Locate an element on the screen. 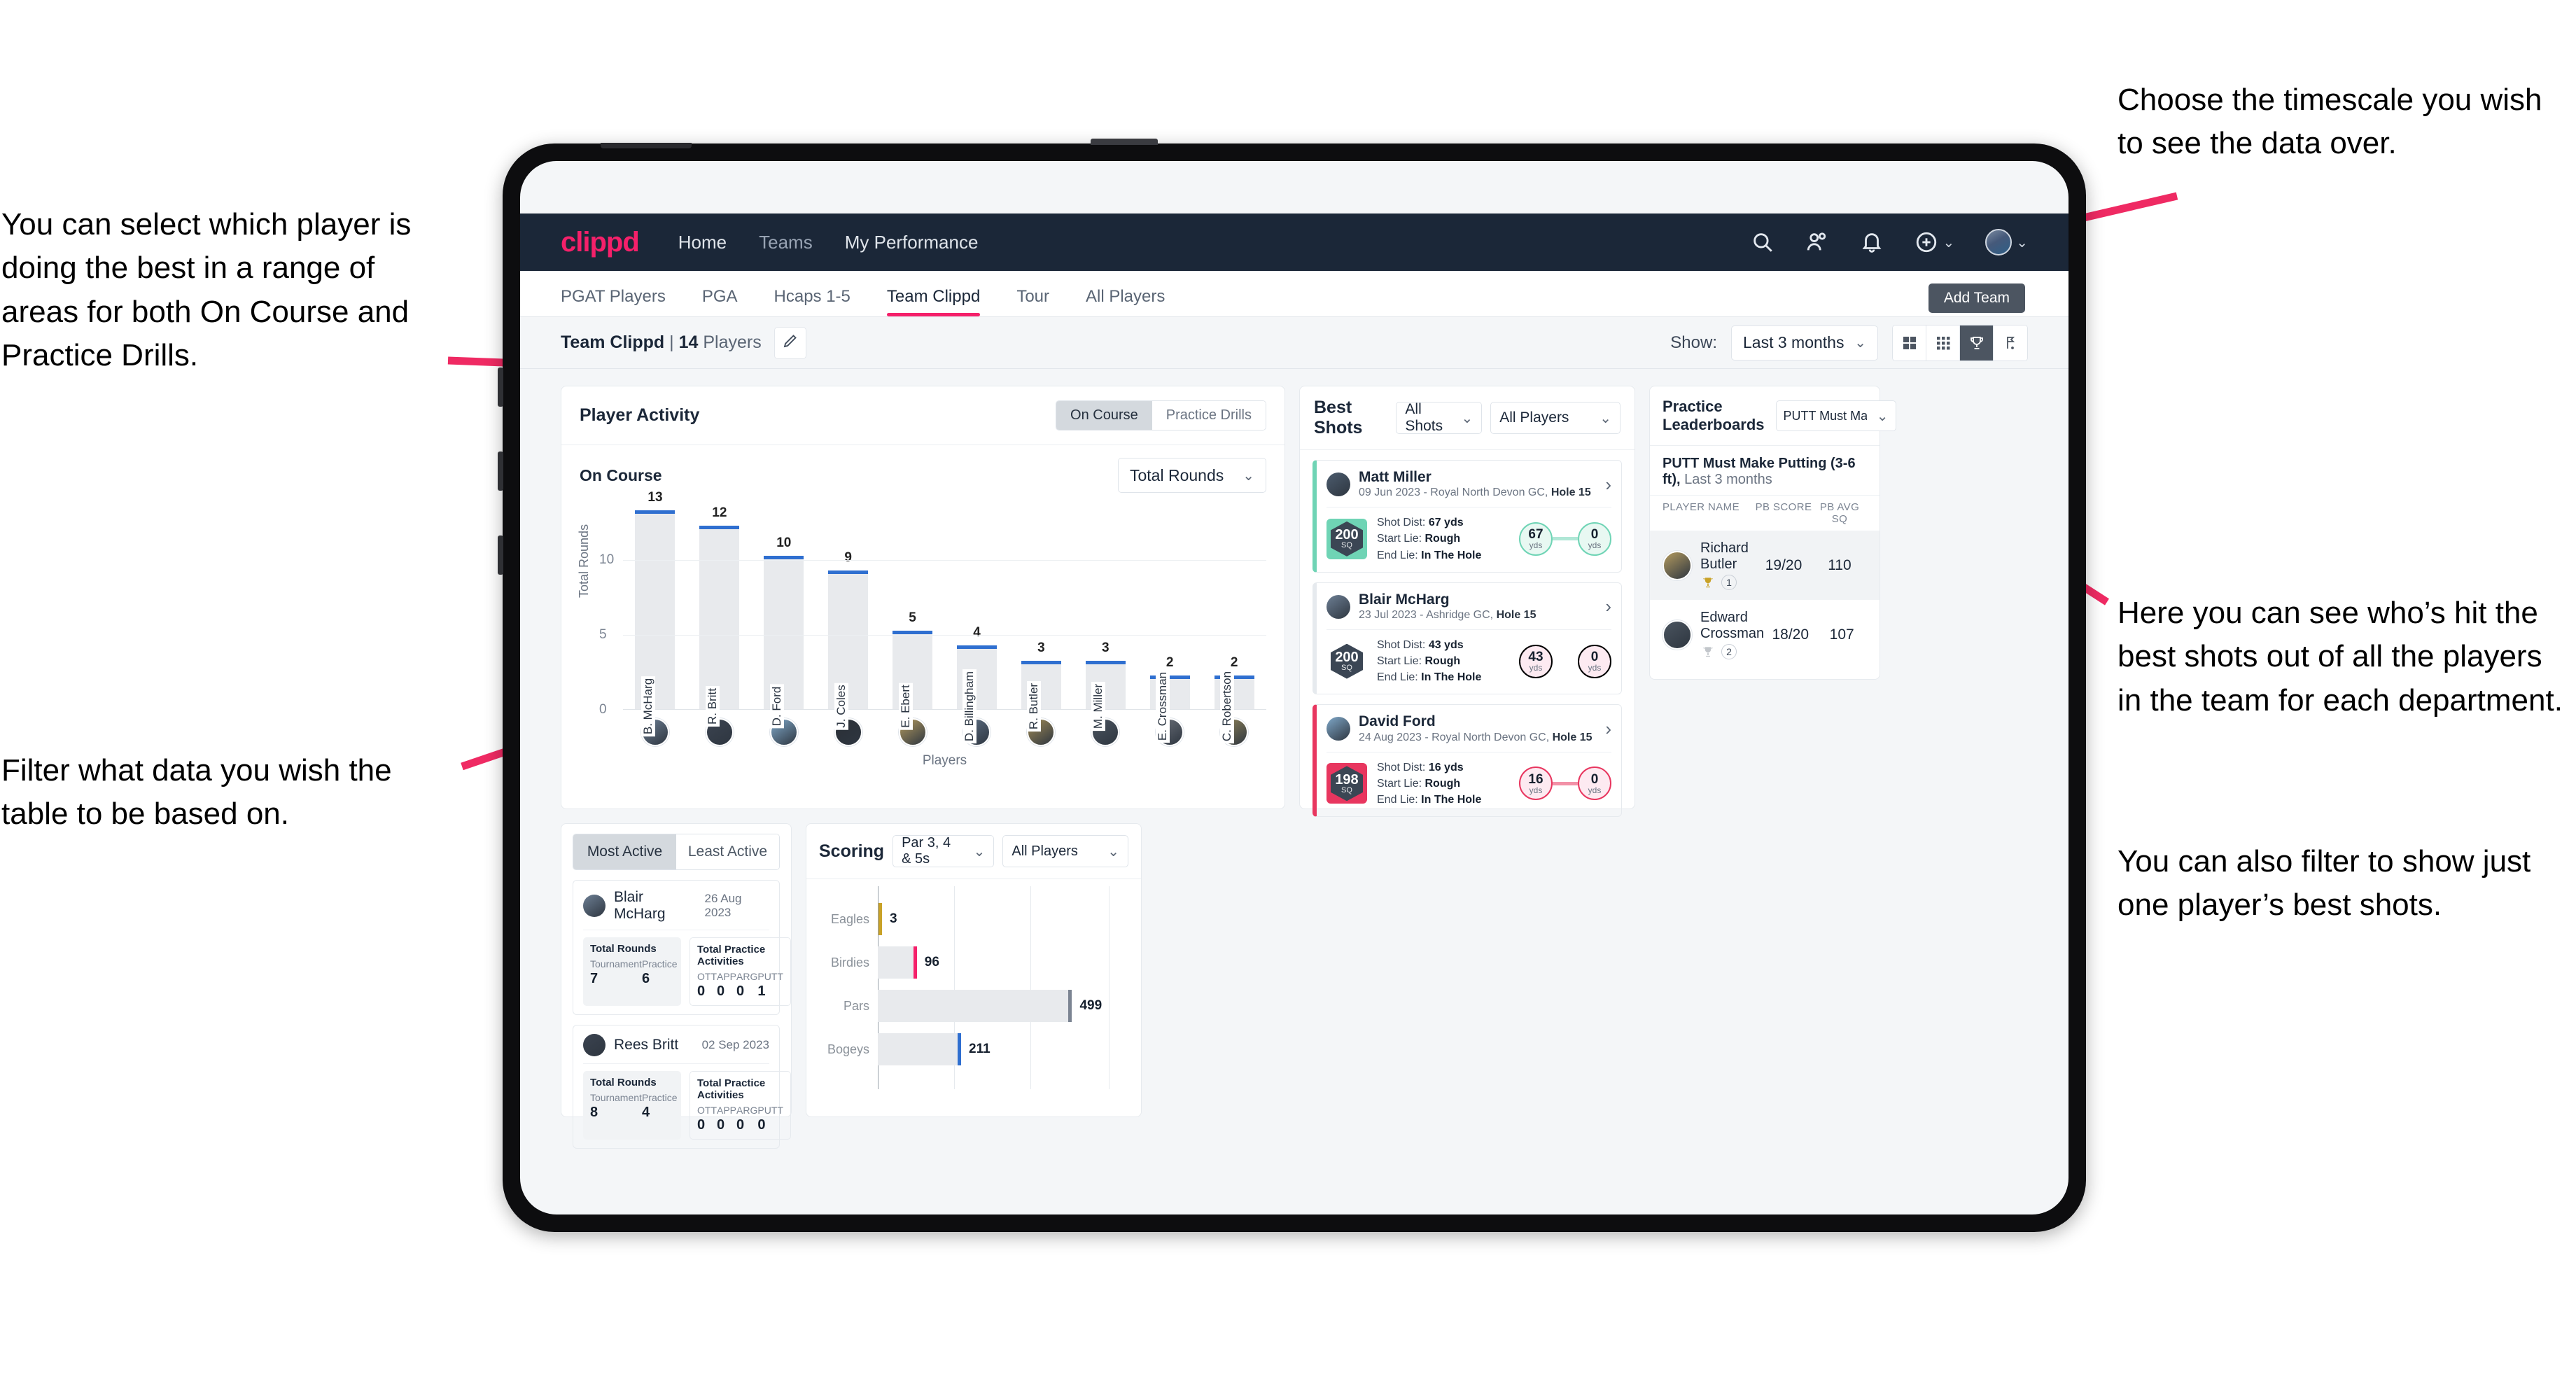  best-shots-player-select: All Players ⌄ is located at coordinates (1555, 418).